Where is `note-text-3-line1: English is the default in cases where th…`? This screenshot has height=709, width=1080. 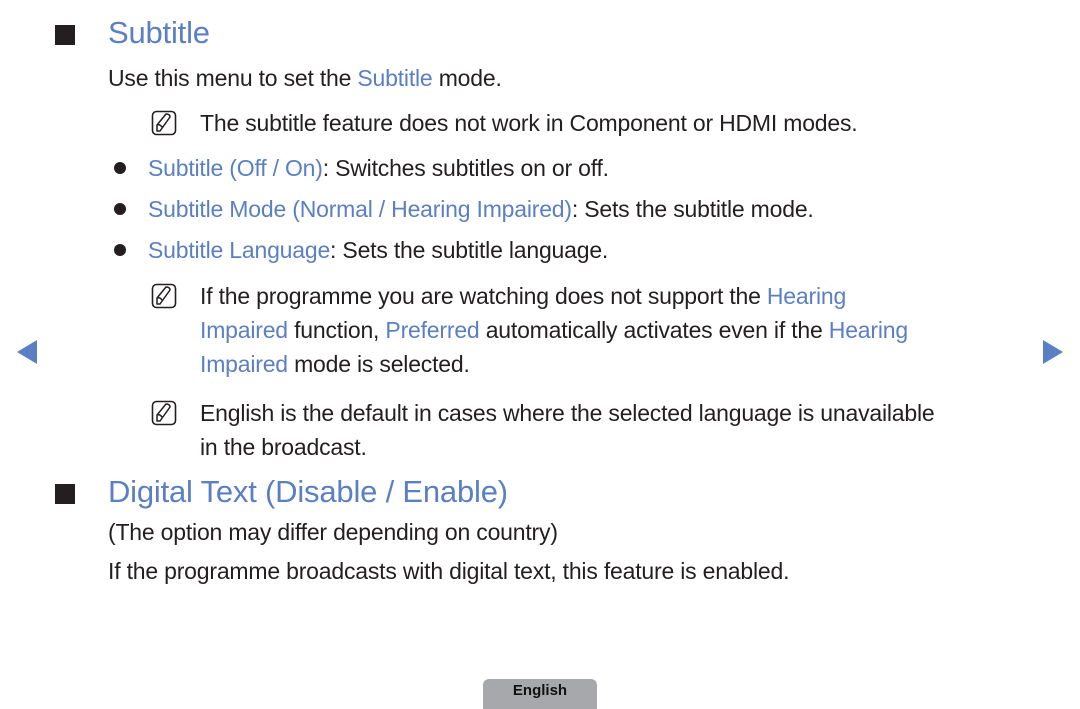 note-text-3-line1: English is the default in cases where th… is located at coordinates (567, 413).